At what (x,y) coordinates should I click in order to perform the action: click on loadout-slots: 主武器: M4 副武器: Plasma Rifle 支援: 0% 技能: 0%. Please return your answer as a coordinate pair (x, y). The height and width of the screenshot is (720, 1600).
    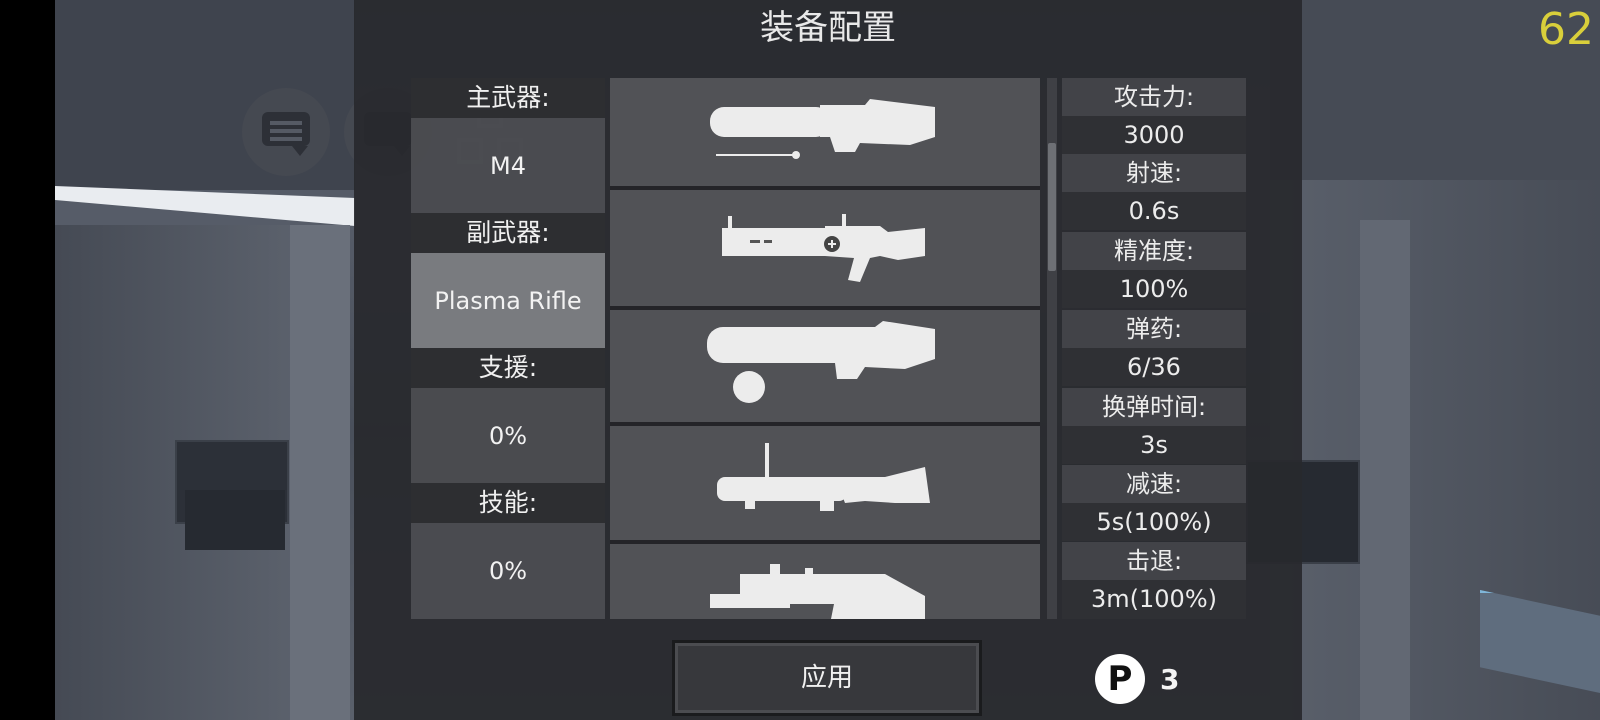
    Looking at the image, I should click on (508, 348).